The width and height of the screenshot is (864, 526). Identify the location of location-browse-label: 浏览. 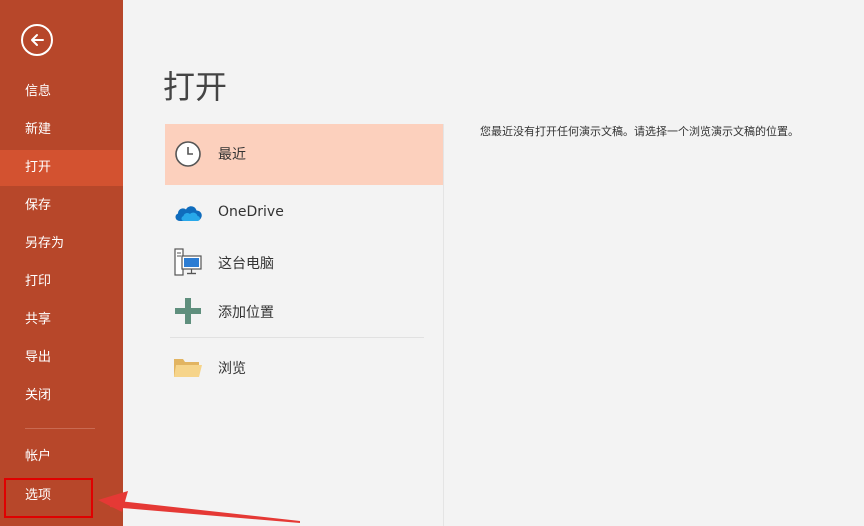
(232, 369).